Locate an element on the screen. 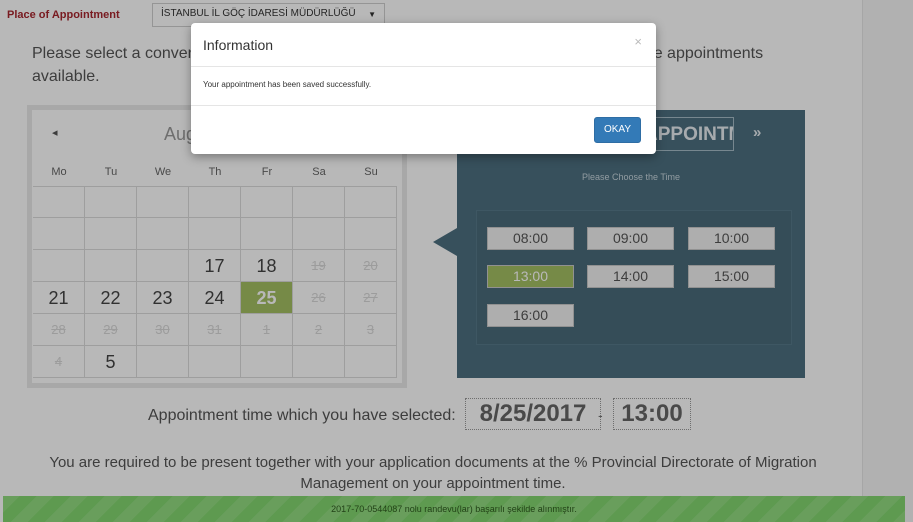  close-icon: × is located at coordinates (638, 41).